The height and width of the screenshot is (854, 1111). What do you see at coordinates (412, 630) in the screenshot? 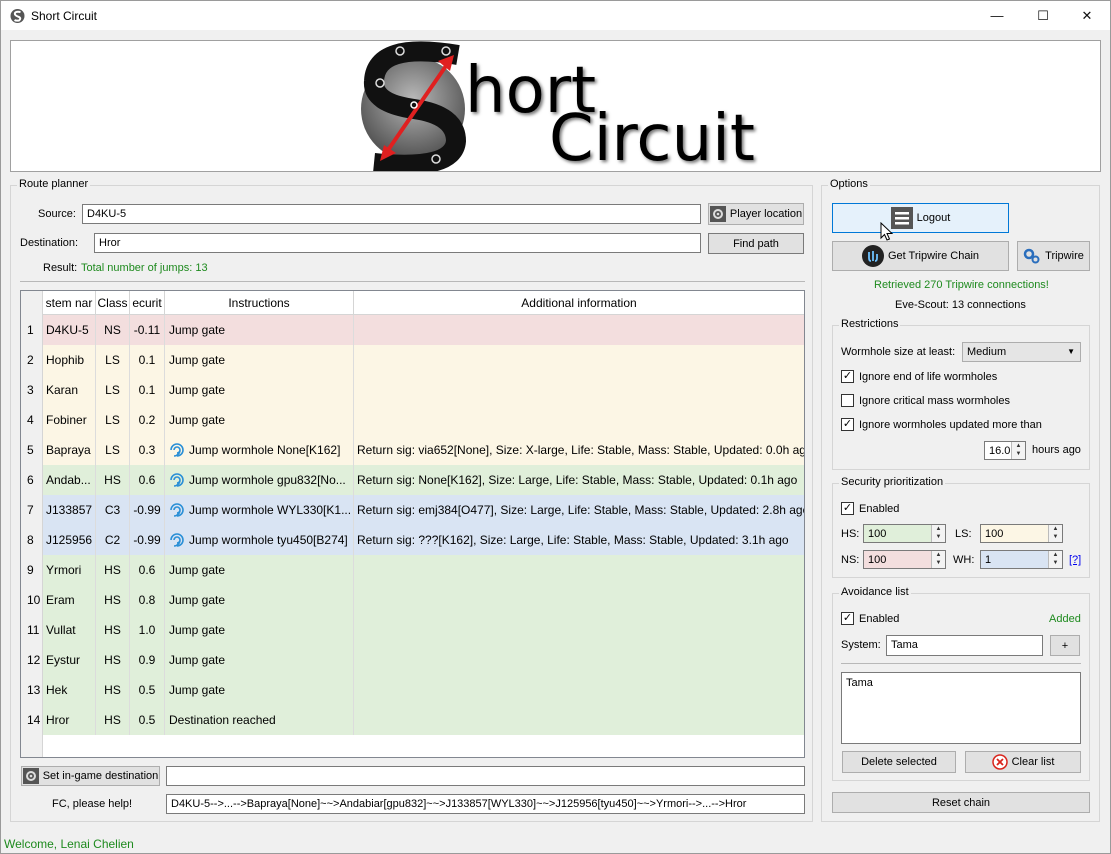
I see `table-row: 11 Vullat HS 1.0 Jump gate` at bounding box center [412, 630].